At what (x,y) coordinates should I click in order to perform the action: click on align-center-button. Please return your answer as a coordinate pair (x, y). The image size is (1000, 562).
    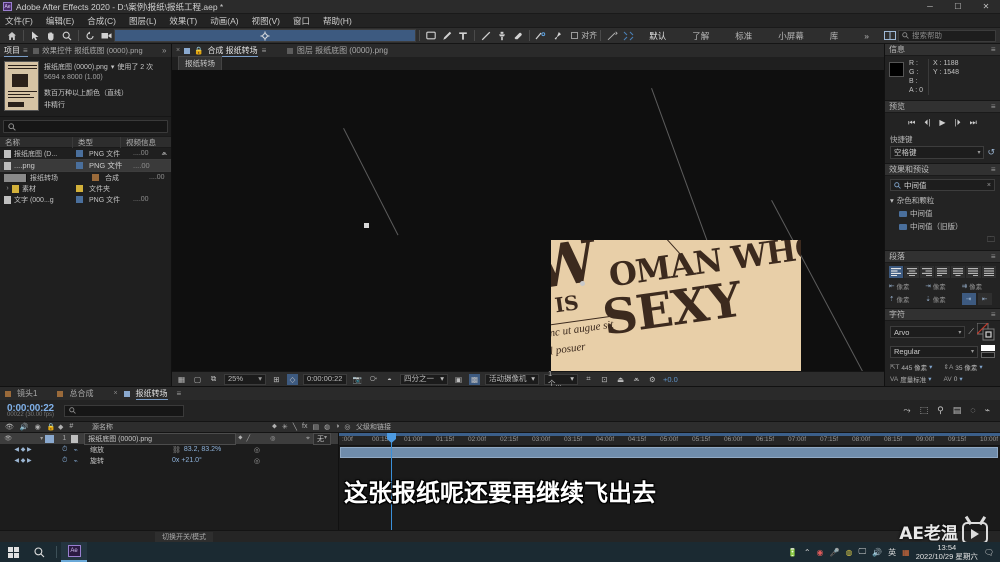
    Looking at the image, I should click on (911, 272).